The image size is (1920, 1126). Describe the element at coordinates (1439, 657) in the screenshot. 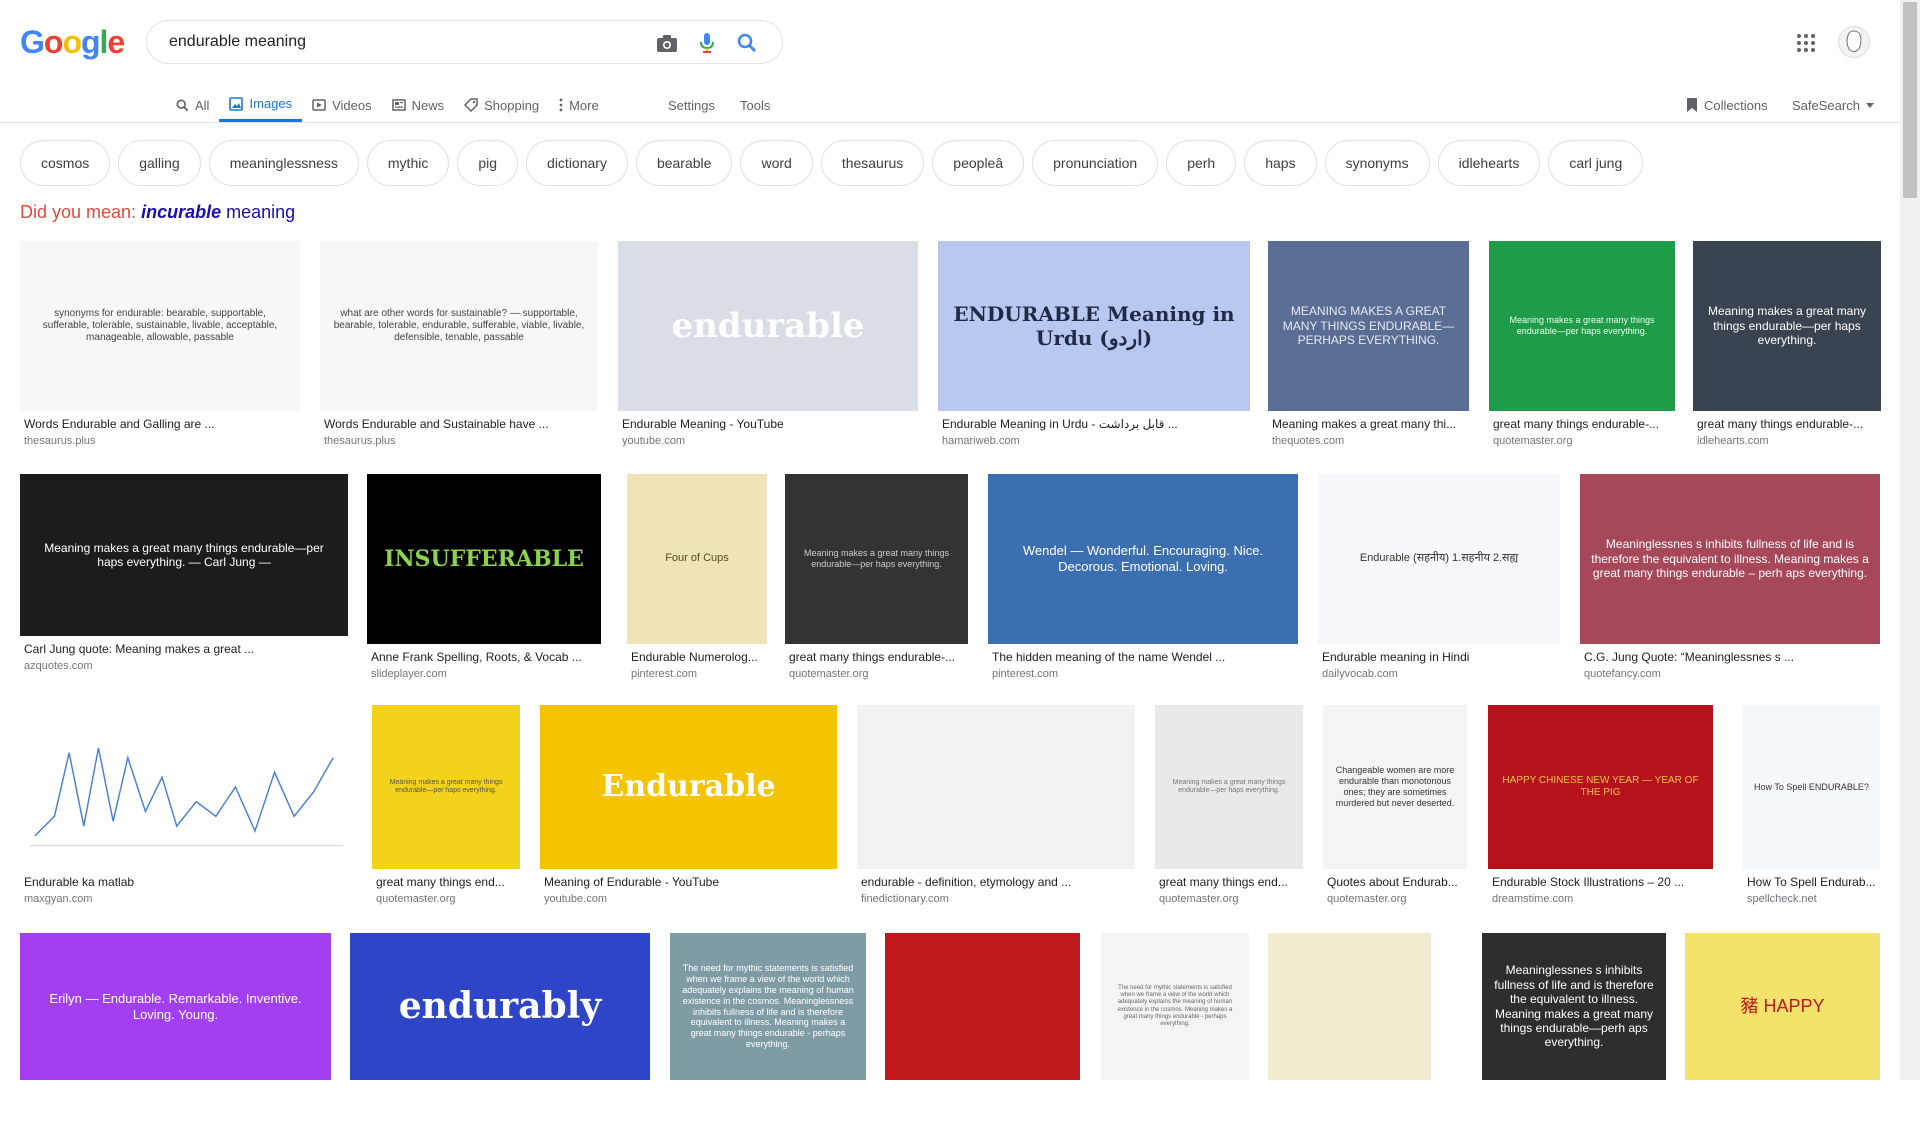

I see `result-caption: Endurable meaning in Hindi` at that location.